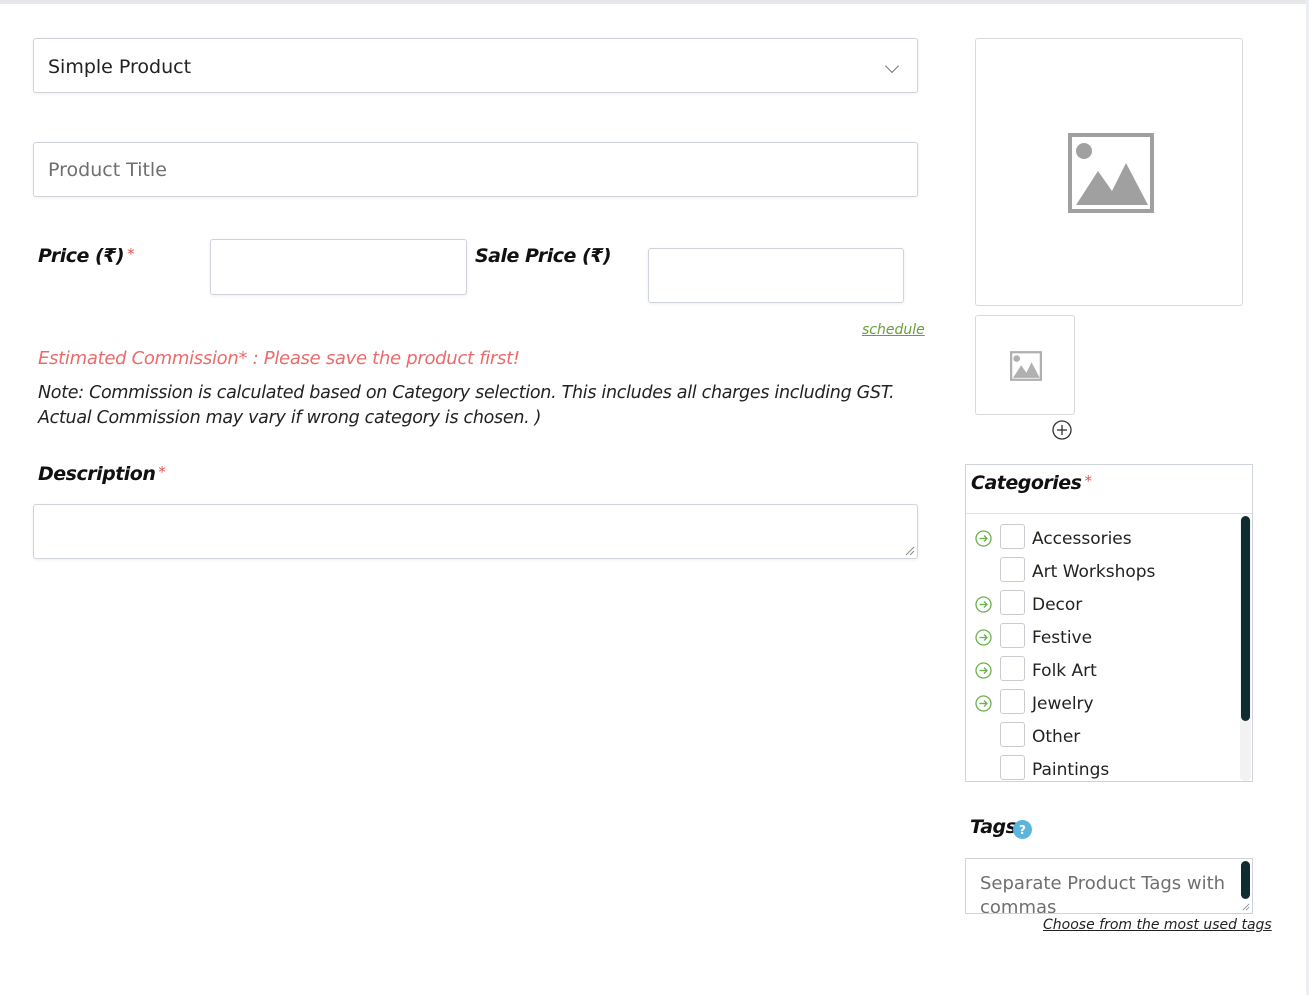 Image resolution: width=1309 pixels, height=995 pixels. What do you see at coordinates (1245, 880) in the screenshot?
I see `tags-scrollbar` at bounding box center [1245, 880].